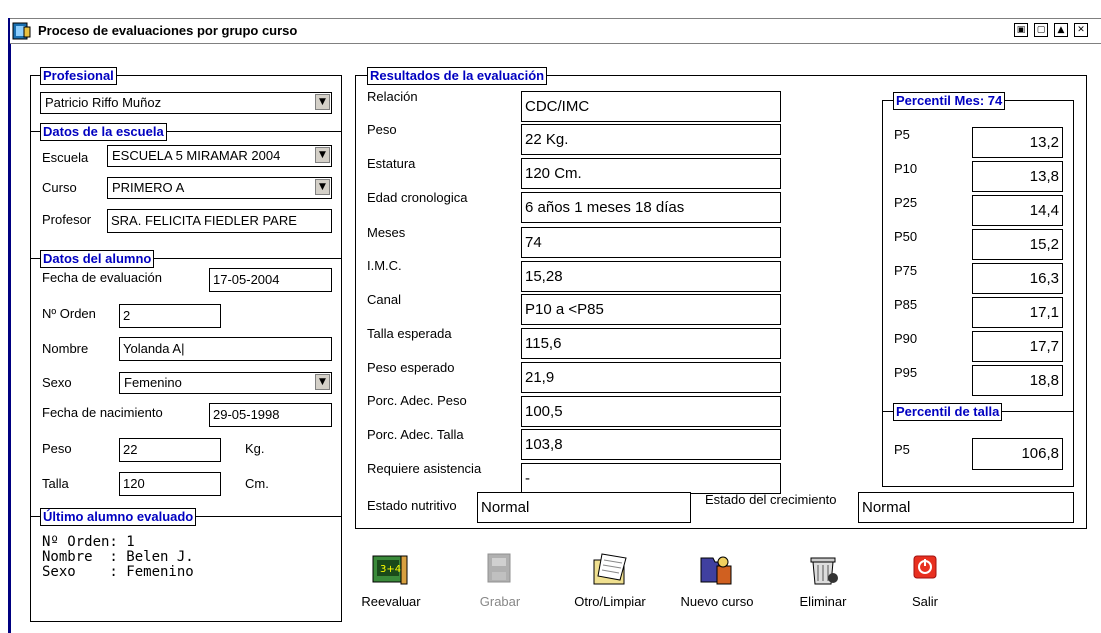 This screenshot has width=1101, height=633. I want to click on percentil-talla-legend: Percentil de talla, so click(948, 412).